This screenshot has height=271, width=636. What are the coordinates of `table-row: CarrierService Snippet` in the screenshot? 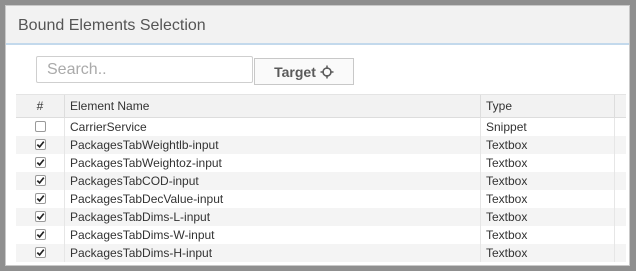 It's located at (321, 127).